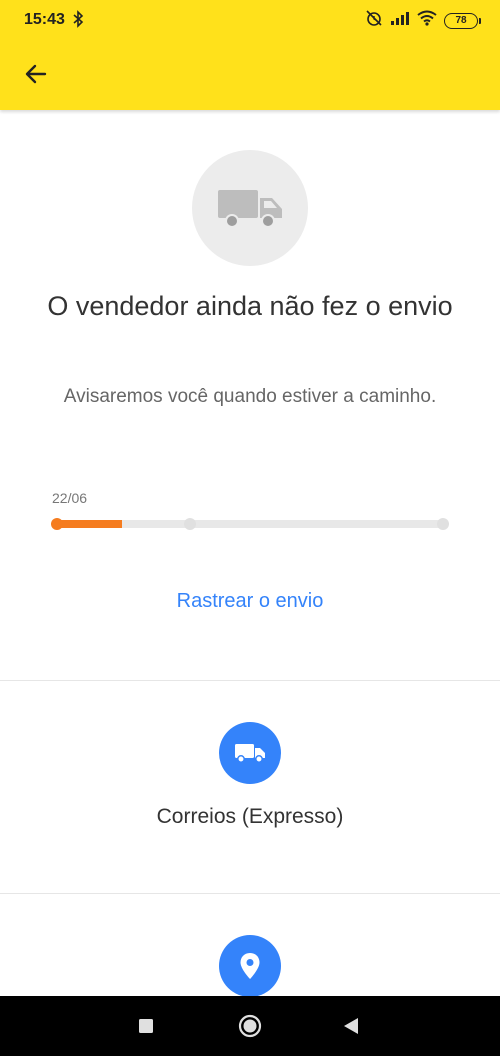 Image resolution: width=500 pixels, height=1056 pixels. I want to click on progress-step-dot-start, so click(57, 524).